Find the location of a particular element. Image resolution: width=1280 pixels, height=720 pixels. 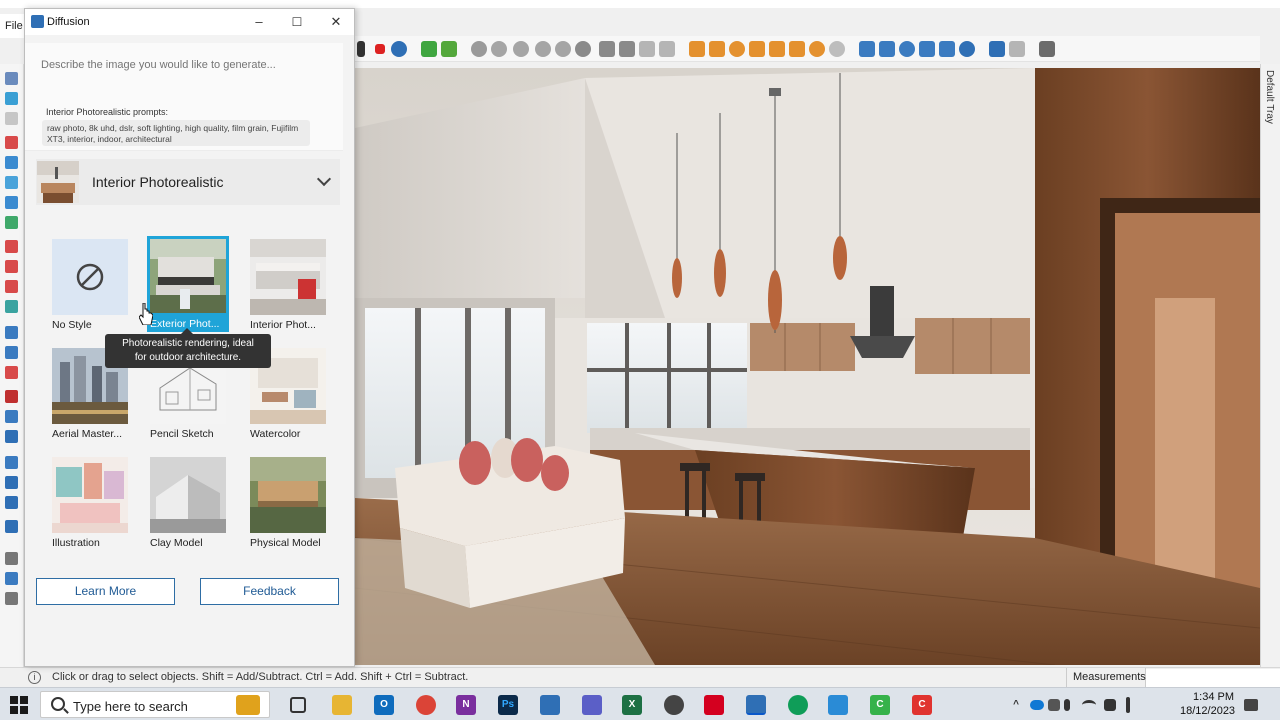

default-tray-tab: Default Tray is located at coordinates (1270, 366).